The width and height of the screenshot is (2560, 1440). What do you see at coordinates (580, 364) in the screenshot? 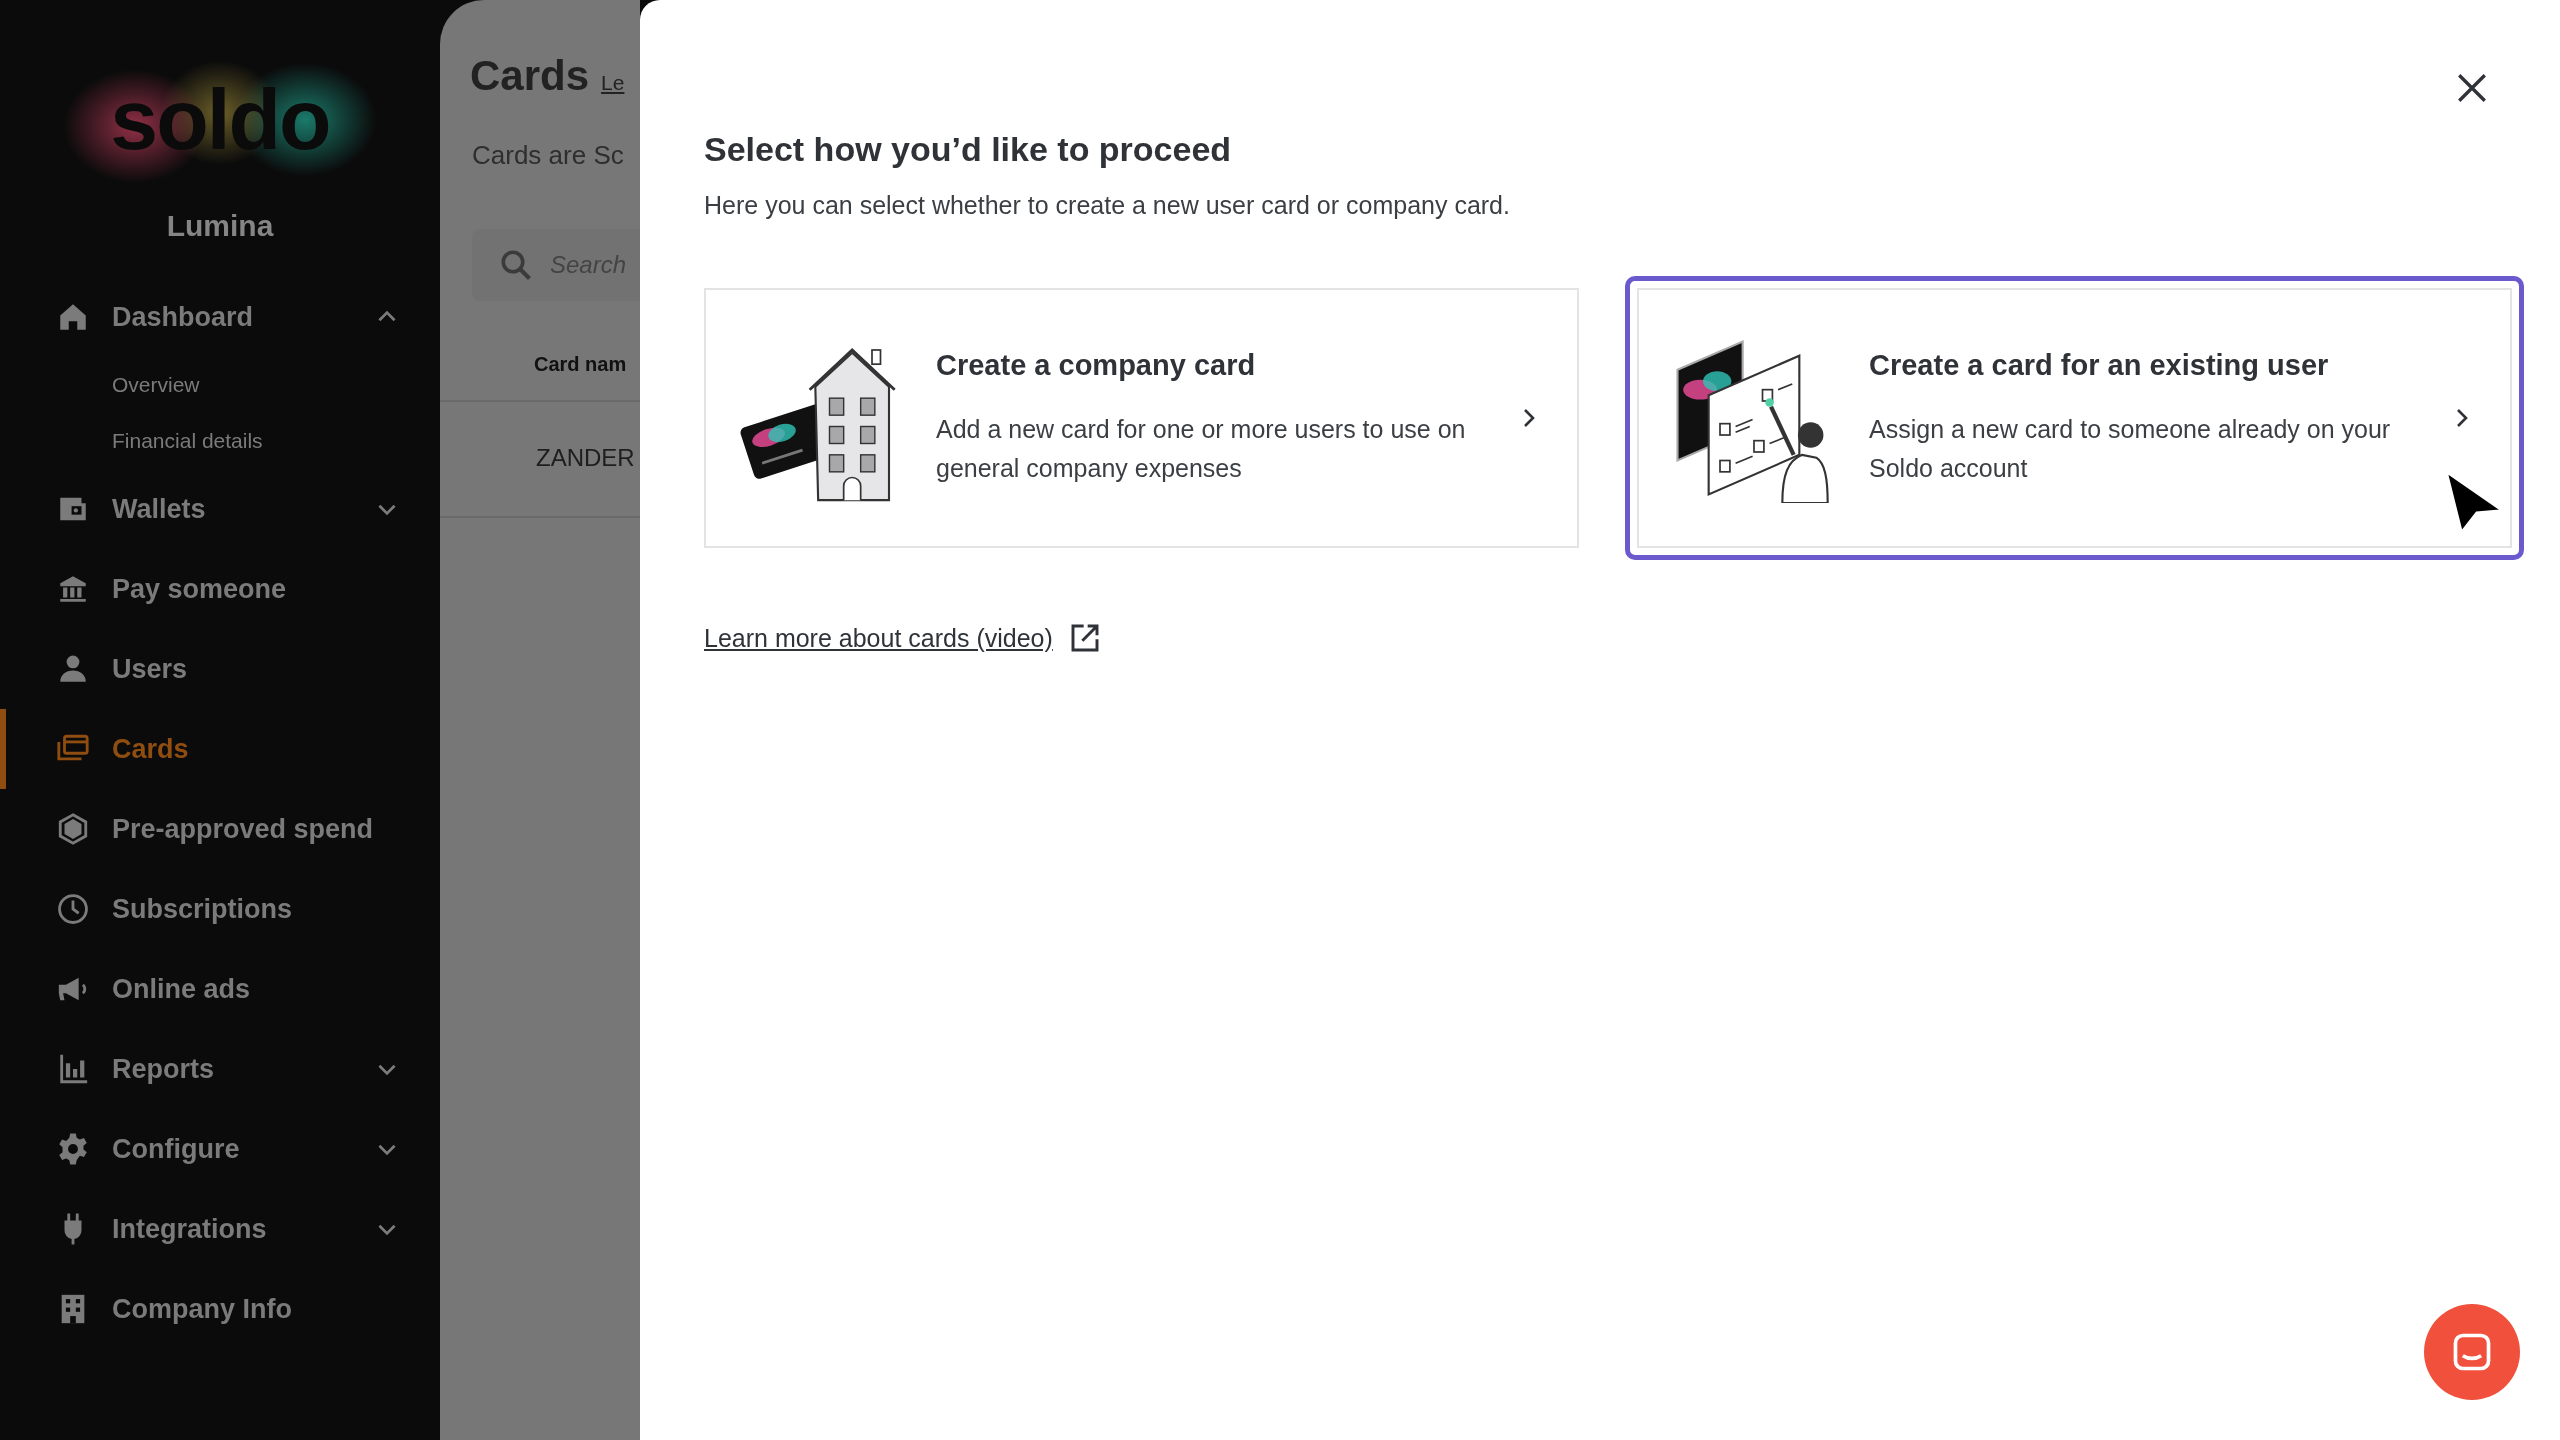
I see `column-header: Card nam` at bounding box center [580, 364].